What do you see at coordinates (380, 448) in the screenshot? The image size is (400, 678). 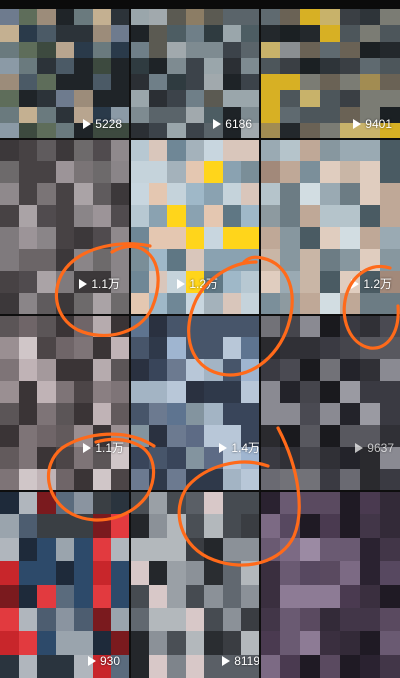 I see `play-count-label: 9637` at bounding box center [380, 448].